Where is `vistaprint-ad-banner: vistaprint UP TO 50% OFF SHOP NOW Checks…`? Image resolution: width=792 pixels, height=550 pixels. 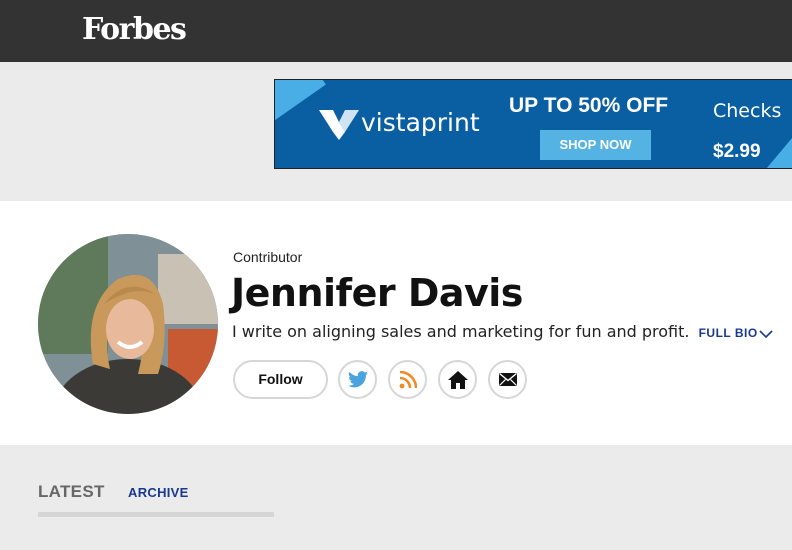
vistaprint-ad-banner: vistaprint UP TO 50% OFF SHOP NOW Checks… is located at coordinates (533, 124).